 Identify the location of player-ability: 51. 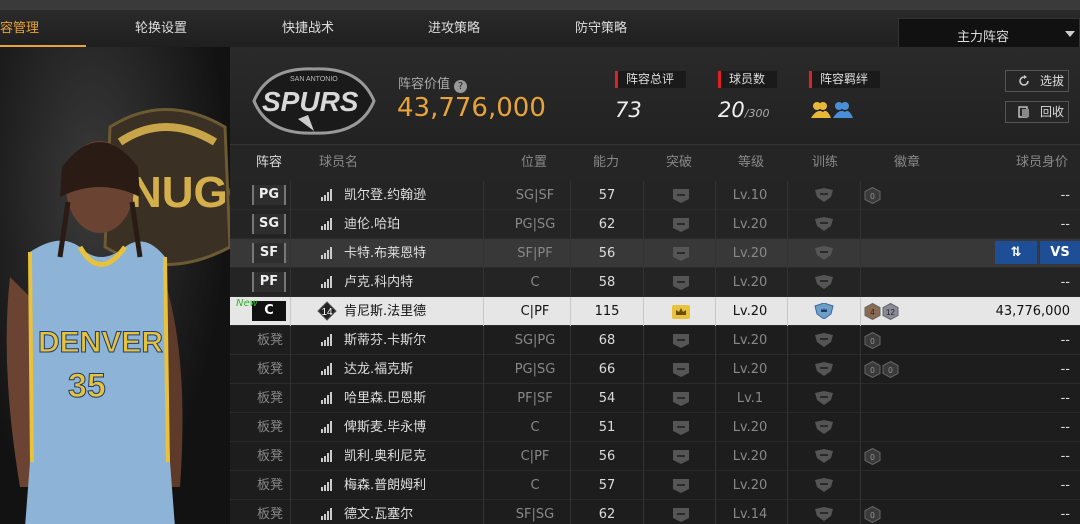
(607, 427).